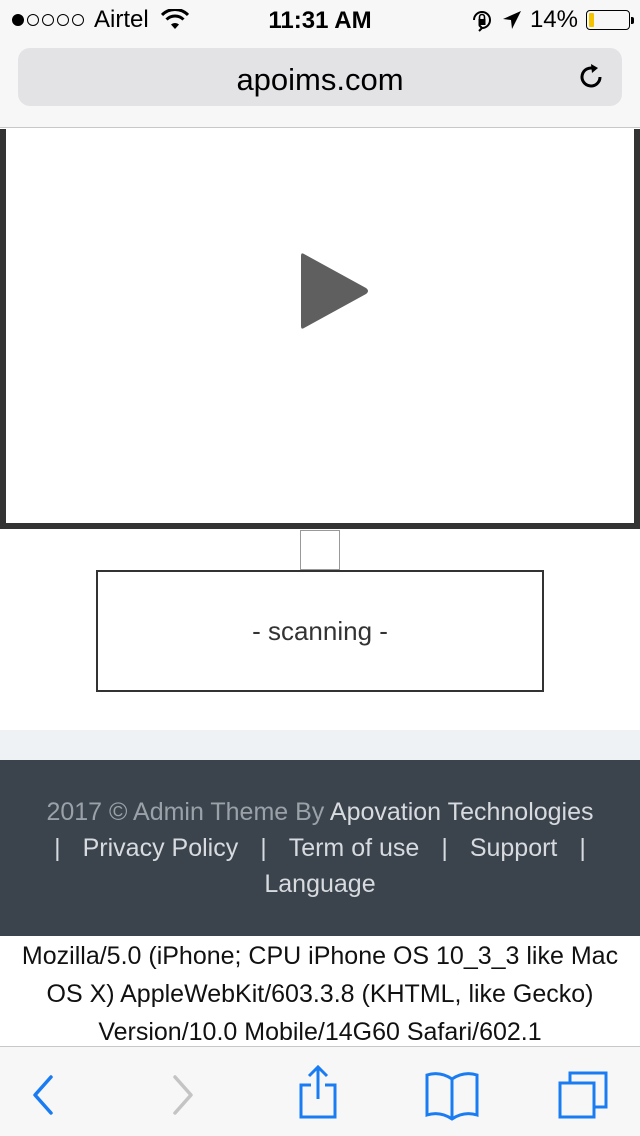  I want to click on address-bar: apoims.com, so click(320, 77).